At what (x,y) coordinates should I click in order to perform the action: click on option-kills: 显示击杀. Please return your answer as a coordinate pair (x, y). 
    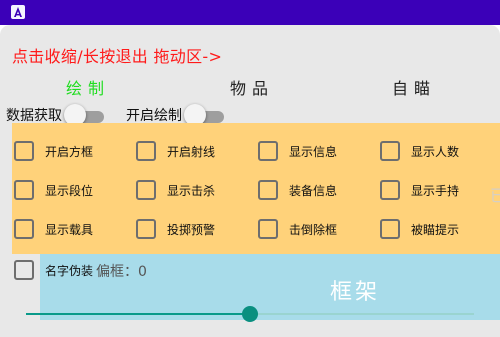
    Looking at the image, I should click on (175, 190).